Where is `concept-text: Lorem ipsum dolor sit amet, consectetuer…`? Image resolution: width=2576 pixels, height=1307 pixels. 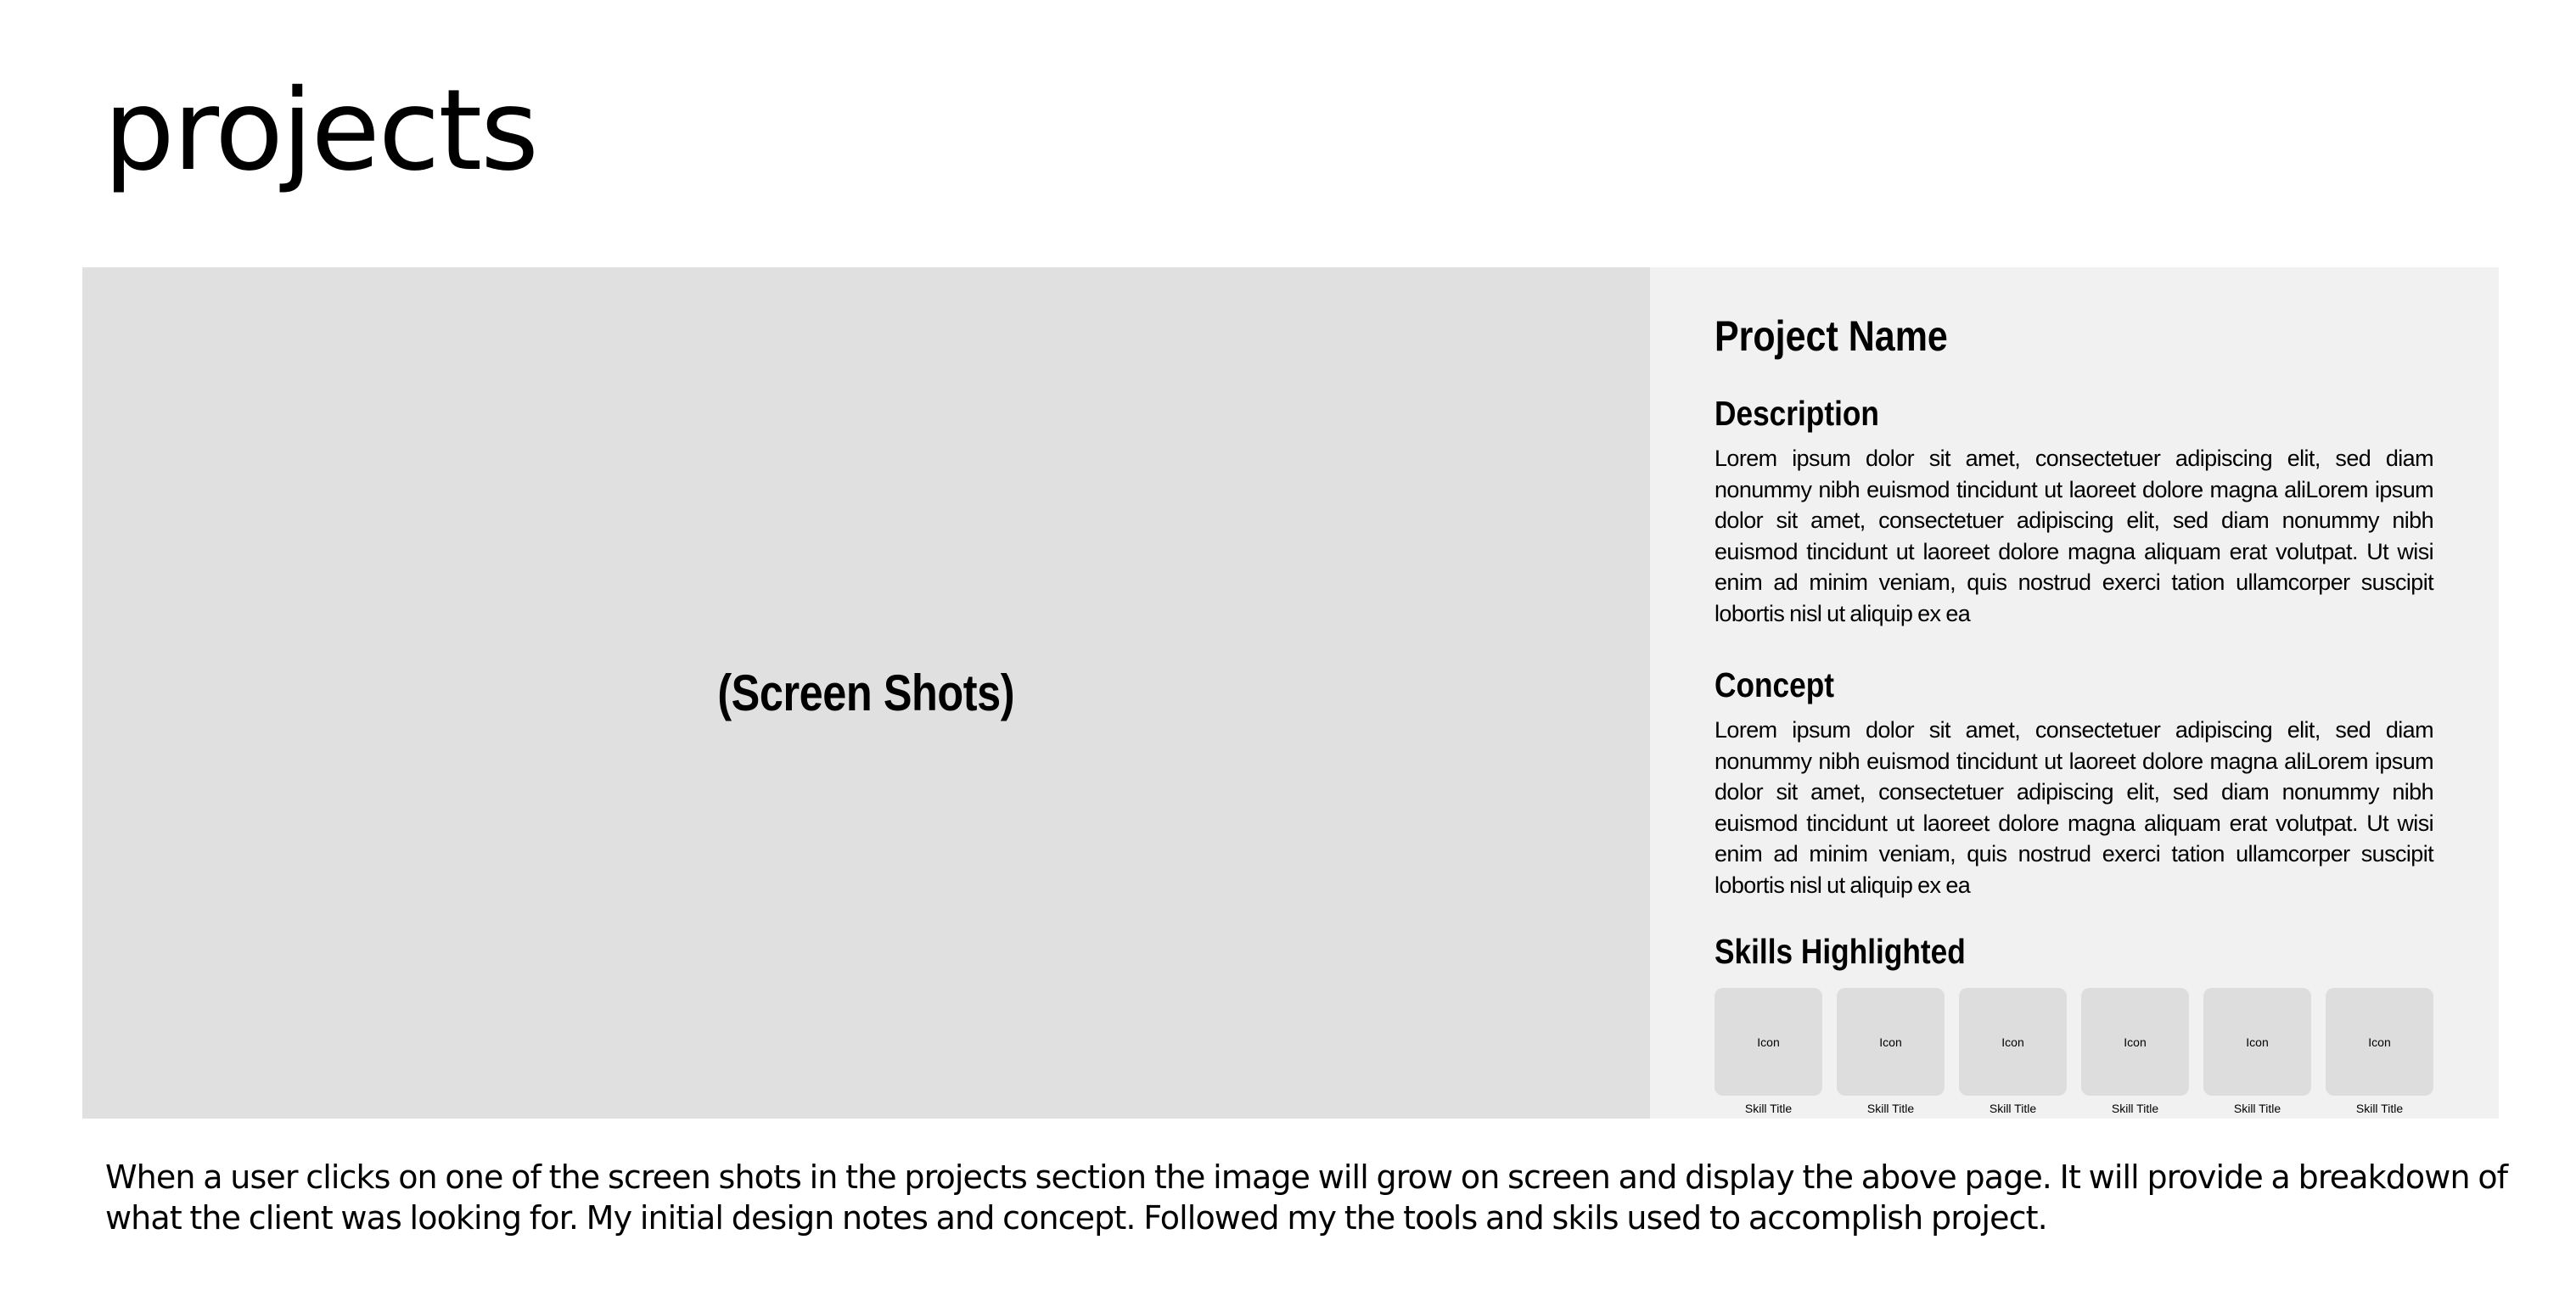
concept-text: Lorem ipsum dolor sit amet, consectetuer… is located at coordinates (2074, 808).